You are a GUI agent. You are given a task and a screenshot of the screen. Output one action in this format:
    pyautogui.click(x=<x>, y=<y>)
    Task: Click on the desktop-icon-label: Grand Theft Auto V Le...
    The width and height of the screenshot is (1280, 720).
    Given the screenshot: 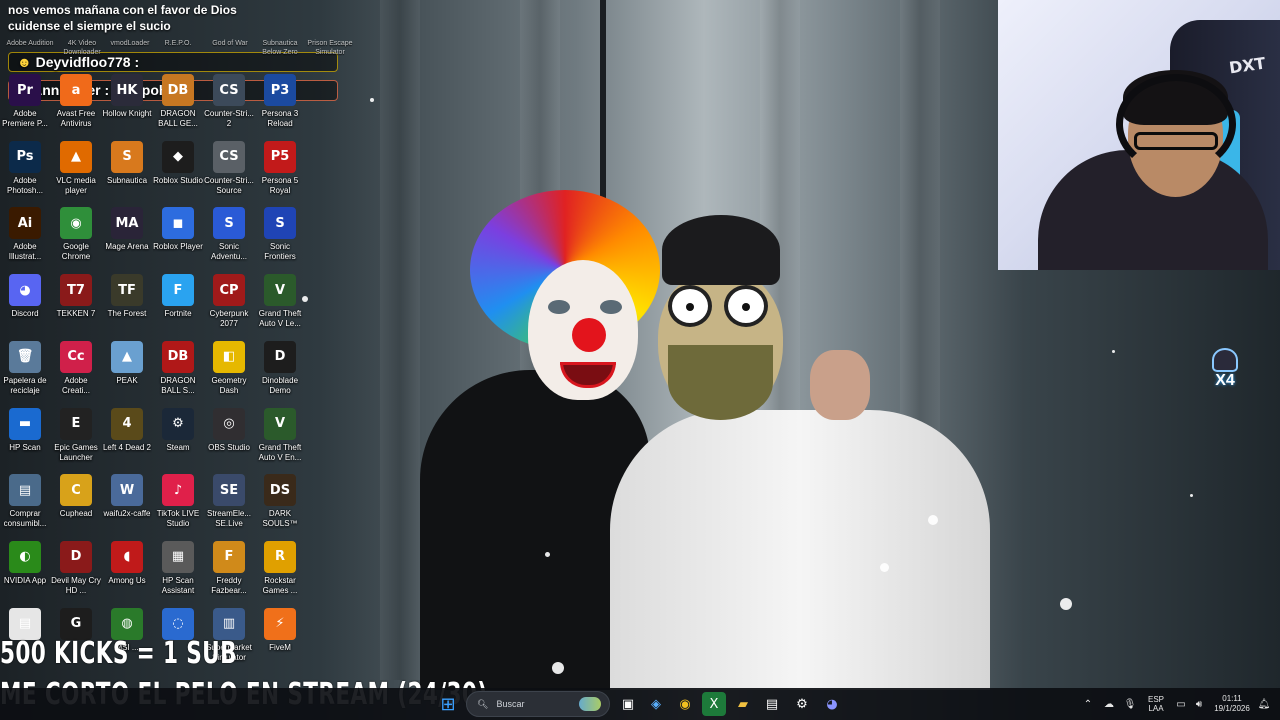 What is the action you would take?
    pyautogui.click(x=280, y=319)
    